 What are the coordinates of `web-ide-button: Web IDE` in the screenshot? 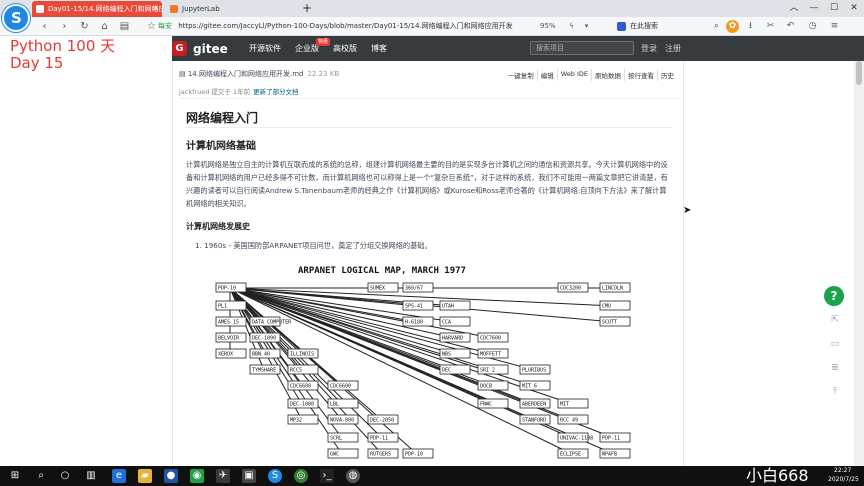 It's located at (573, 75).